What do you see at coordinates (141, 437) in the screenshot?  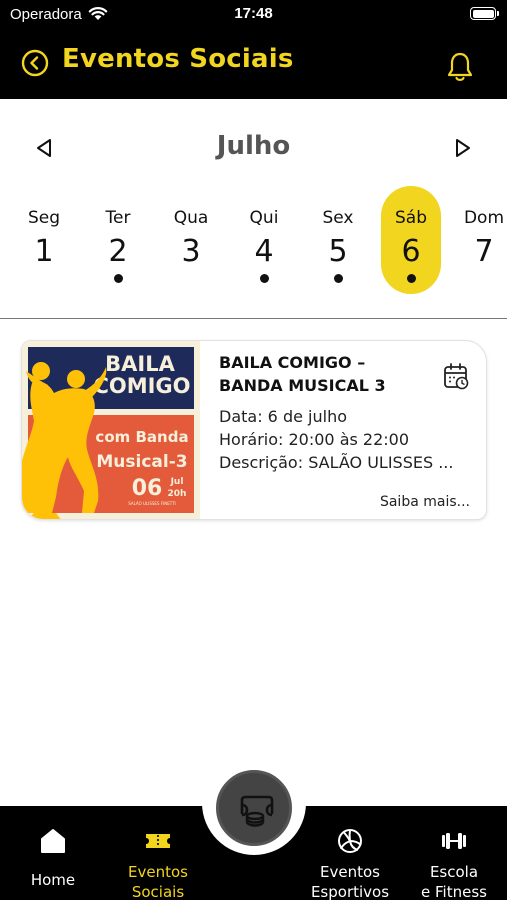 I see `poster-line3: com Banda` at bounding box center [141, 437].